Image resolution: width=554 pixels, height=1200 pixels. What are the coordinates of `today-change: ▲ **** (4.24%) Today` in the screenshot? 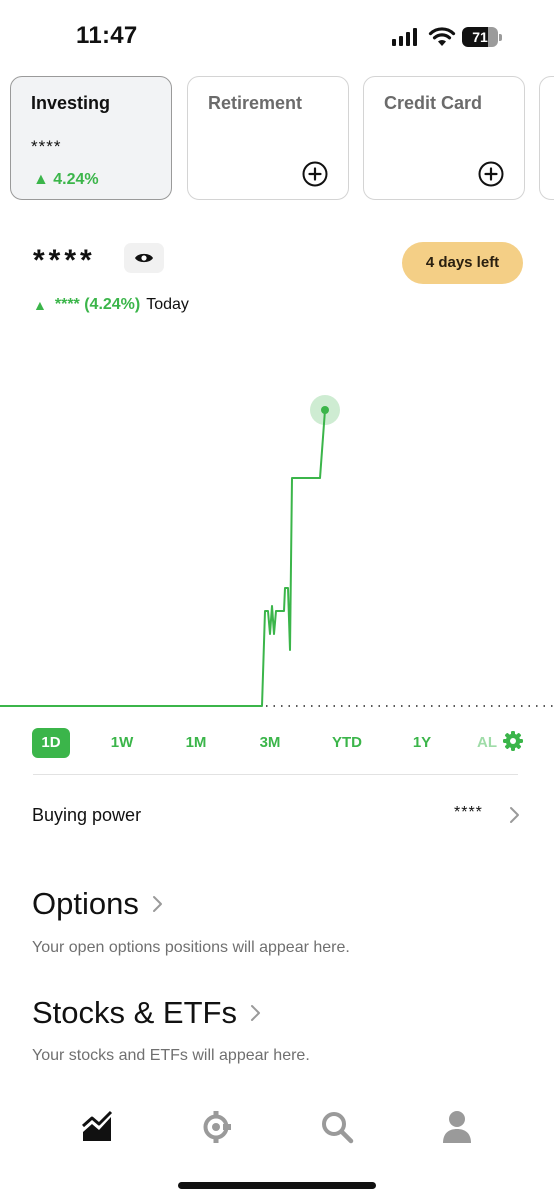 It's located at (111, 305).